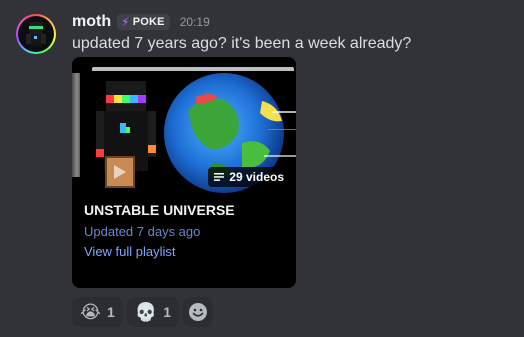  Describe the element at coordinates (195, 22) in the screenshot. I see `timestamp: 20:19` at that location.